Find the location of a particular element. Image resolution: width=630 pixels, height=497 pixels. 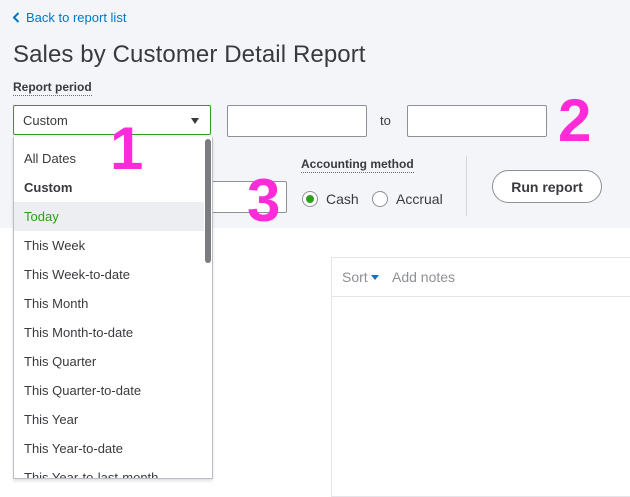

report-period-label: Report period is located at coordinates (52, 88).